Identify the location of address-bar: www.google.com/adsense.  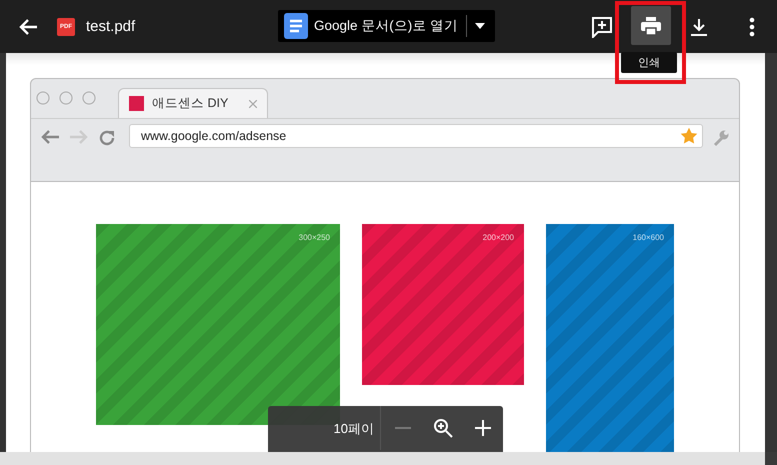
(416, 136).